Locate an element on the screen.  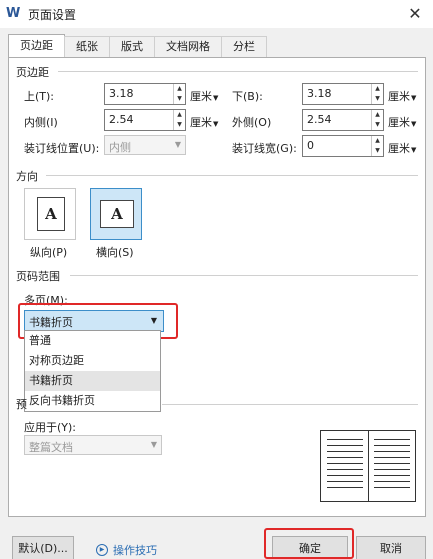
inside-margin-stepper: 2.54 ▲ ▼ is located at coordinates (145, 120).